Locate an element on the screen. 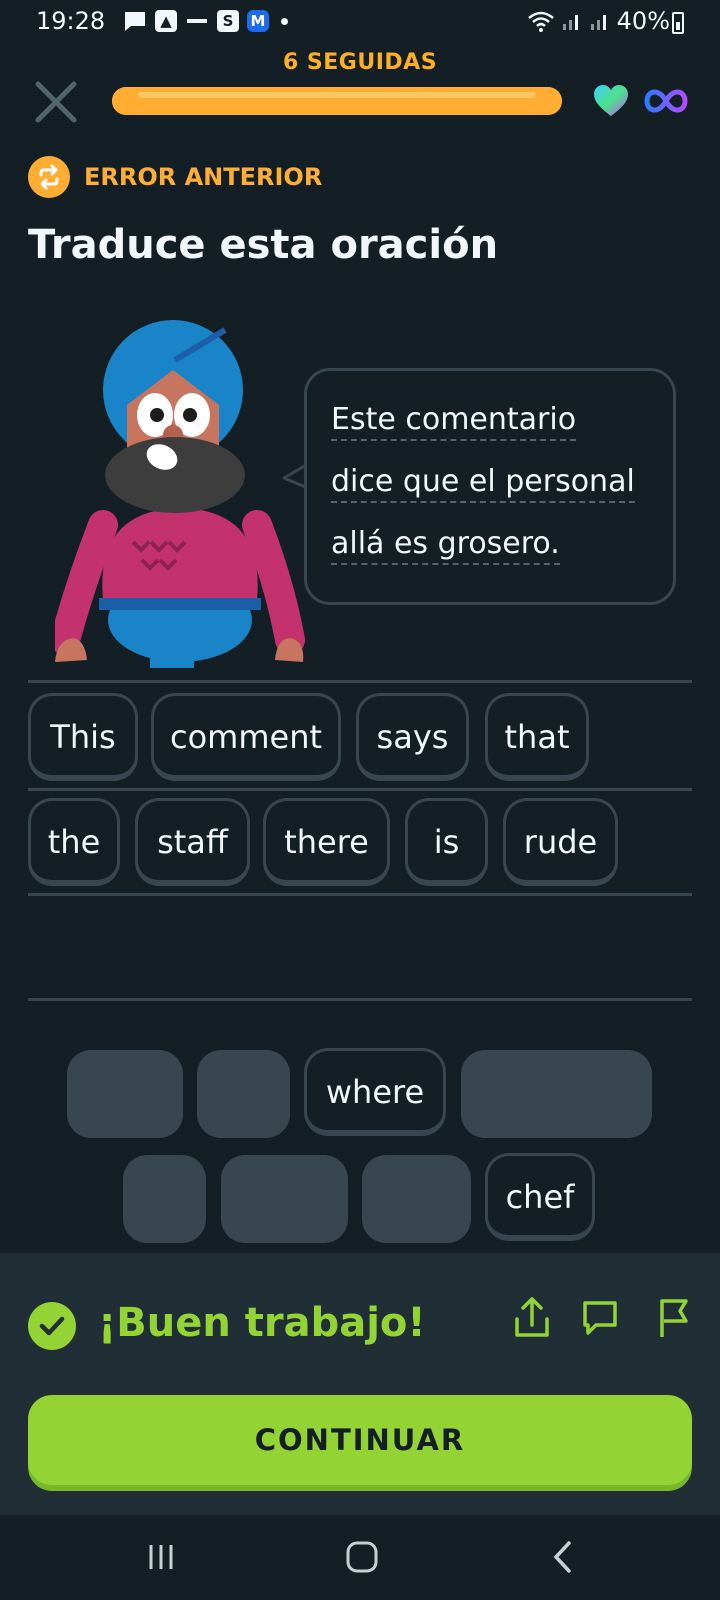 The width and height of the screenshot is (720, 1600). wifi-icon is located at coordinates (540, 21).